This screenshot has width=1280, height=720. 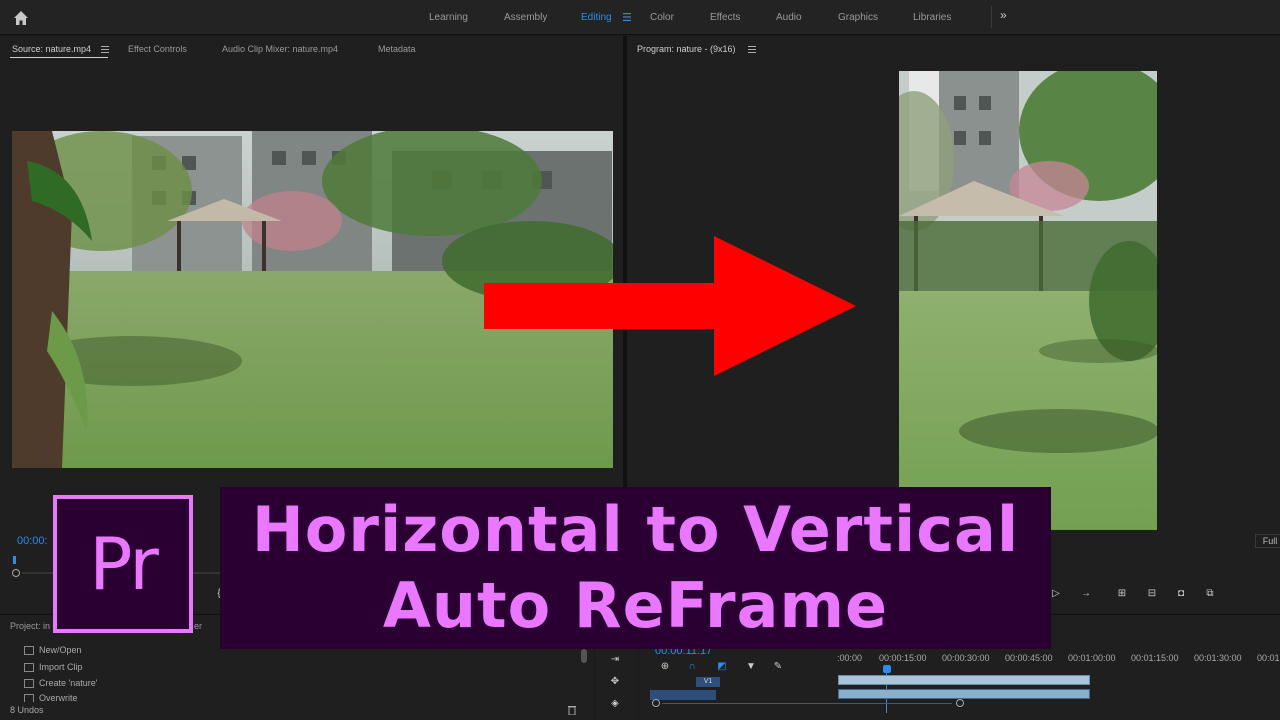 What do you see at coordinates (887, 669) in the screenshot?
I see `timeline-playhead` at bounding box center [887, 669].